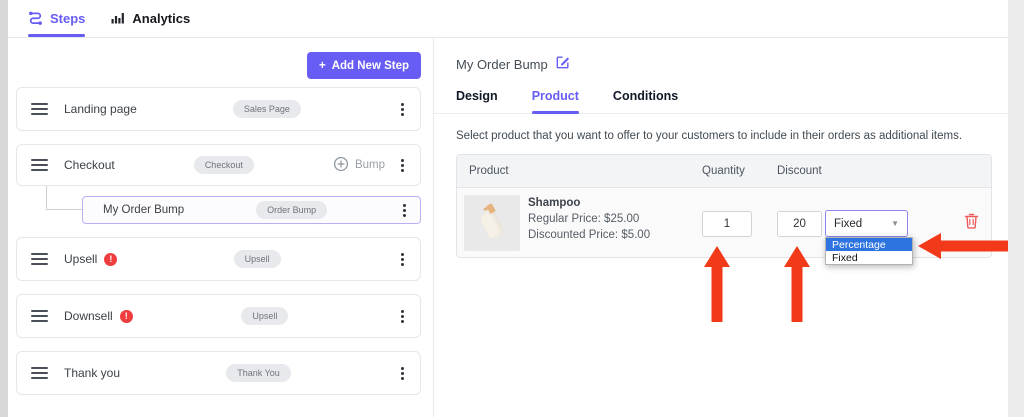 This screenshot has height=417, width=1024. I want to click on dropdown-option-percentage: Percentage, so click(869, 244).